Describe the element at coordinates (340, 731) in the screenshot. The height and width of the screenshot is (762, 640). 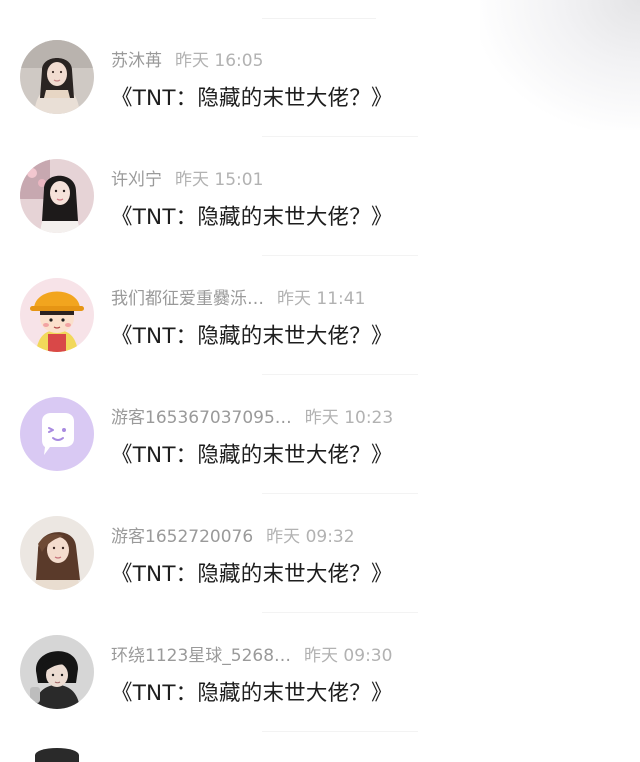
I see `row-divider` at that location.